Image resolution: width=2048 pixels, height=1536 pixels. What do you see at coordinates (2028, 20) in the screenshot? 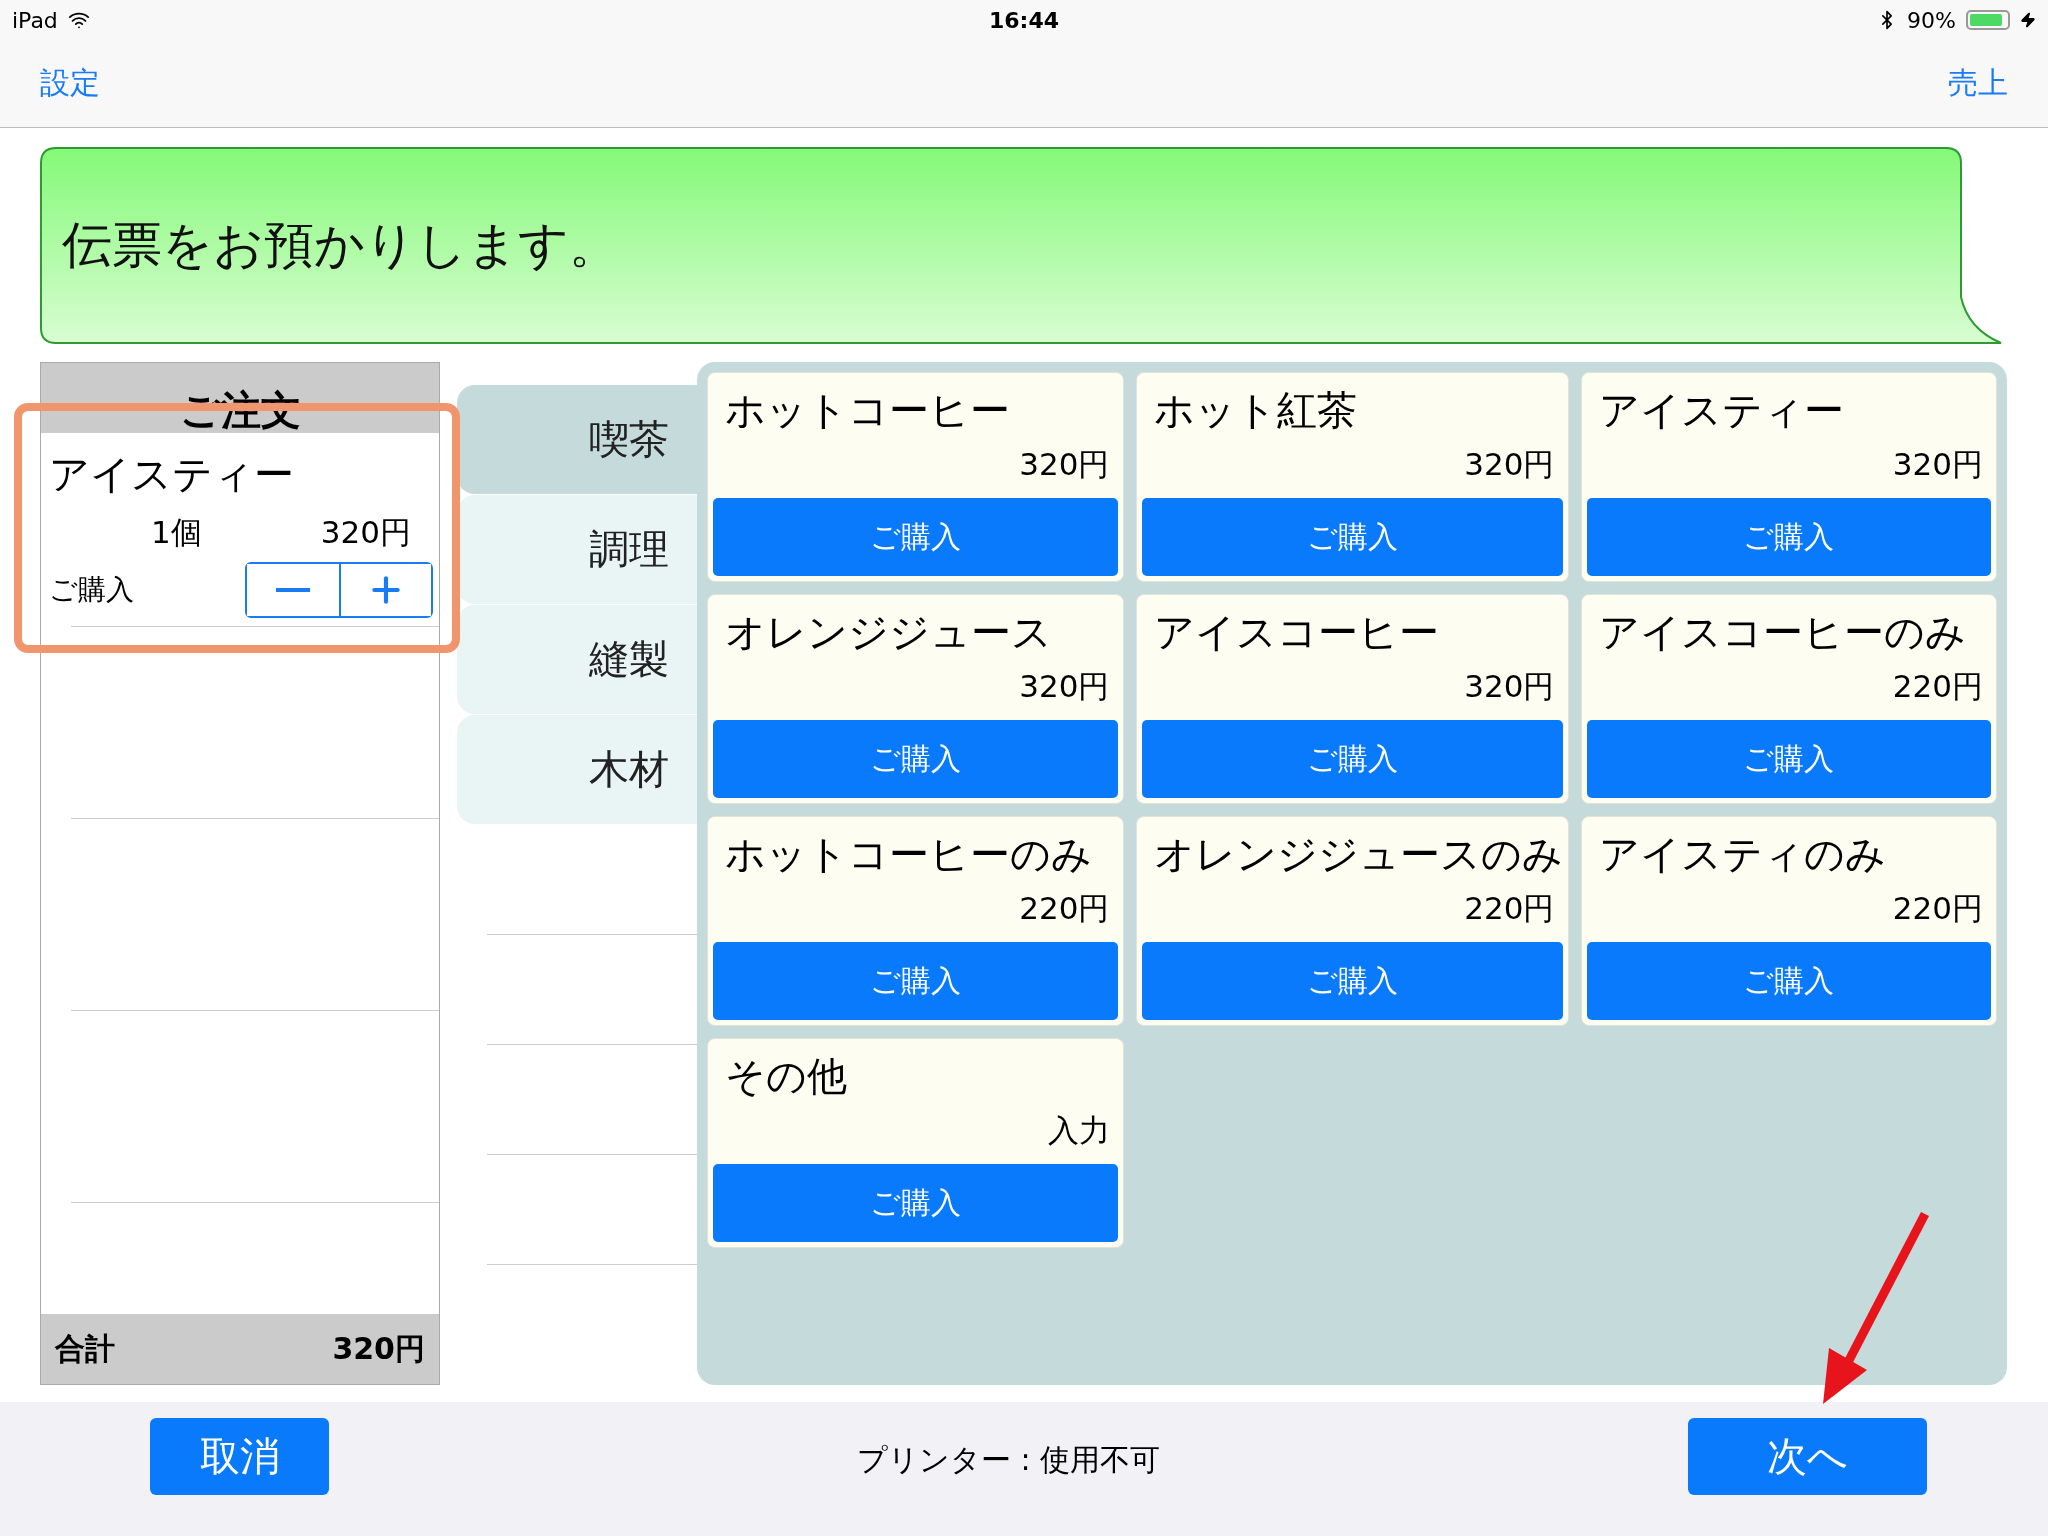
I see `charging-icon` at bounding box center [2028, 20].